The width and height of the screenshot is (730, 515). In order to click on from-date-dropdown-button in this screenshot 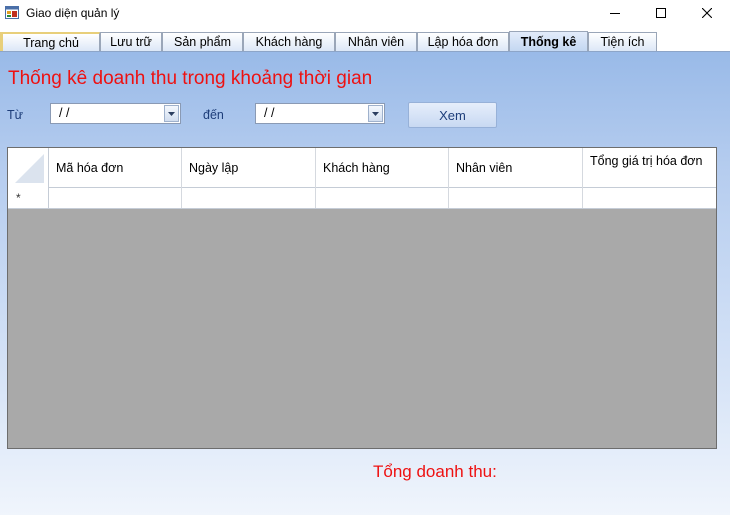, I will do `click(171, 113)`.